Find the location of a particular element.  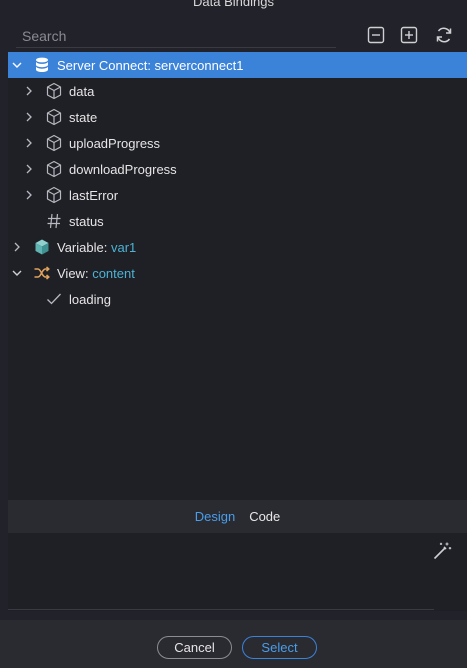

tree-item-status: status is located at coordinates (237, 221).